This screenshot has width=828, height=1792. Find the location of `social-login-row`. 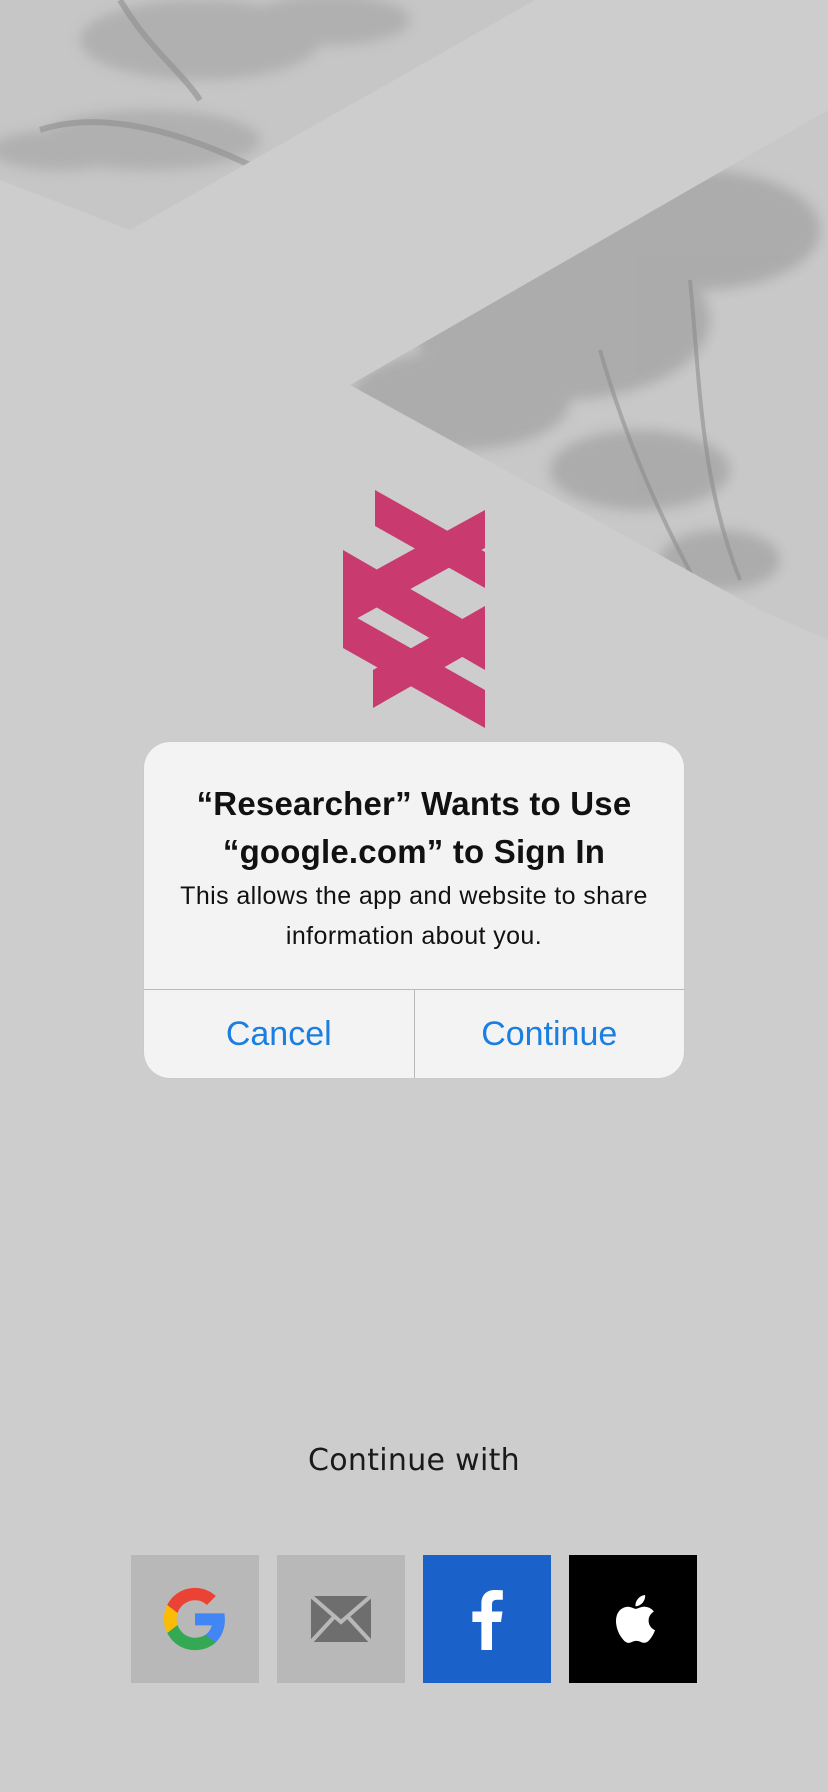

social-login-row is located at coordinates (414, 1619).